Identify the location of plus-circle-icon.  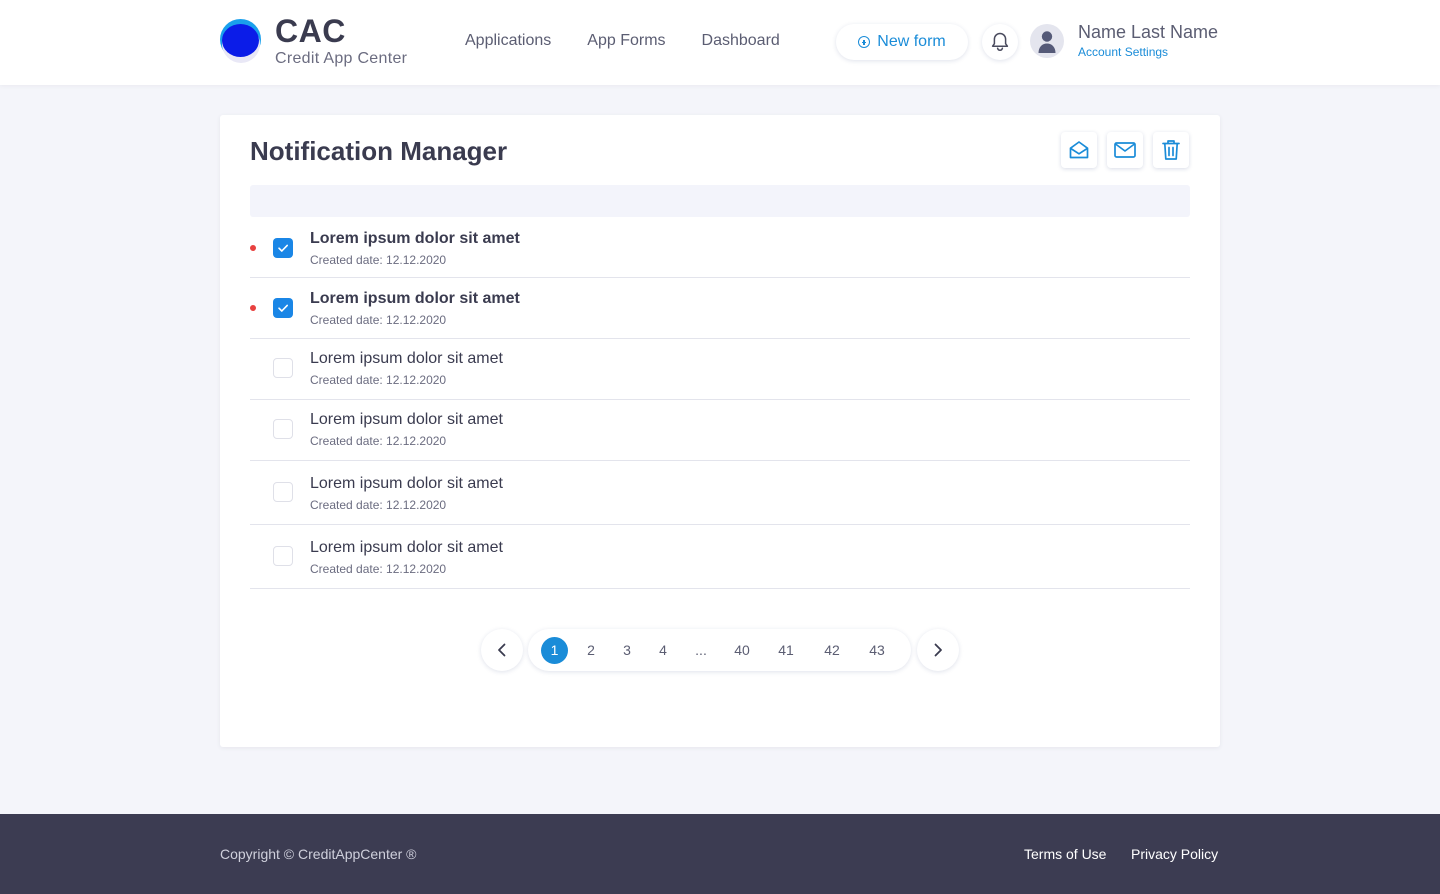
(864, 42).